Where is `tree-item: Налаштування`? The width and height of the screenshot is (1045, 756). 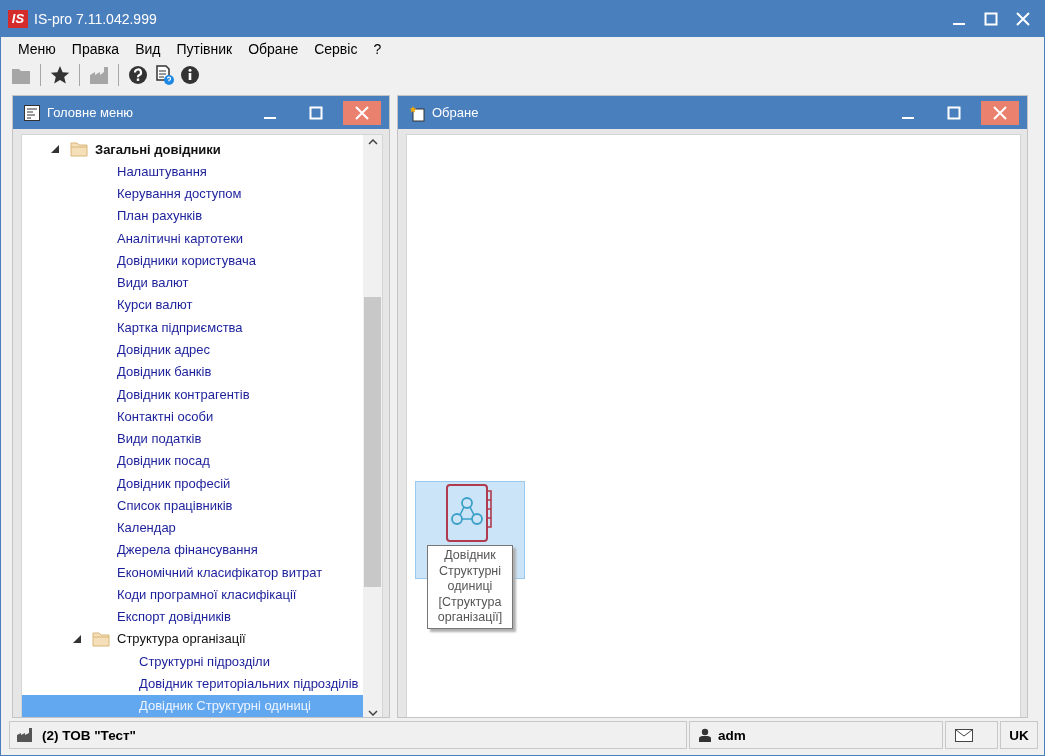
tree-item: Налаштування is located at coordinates (192, 171).